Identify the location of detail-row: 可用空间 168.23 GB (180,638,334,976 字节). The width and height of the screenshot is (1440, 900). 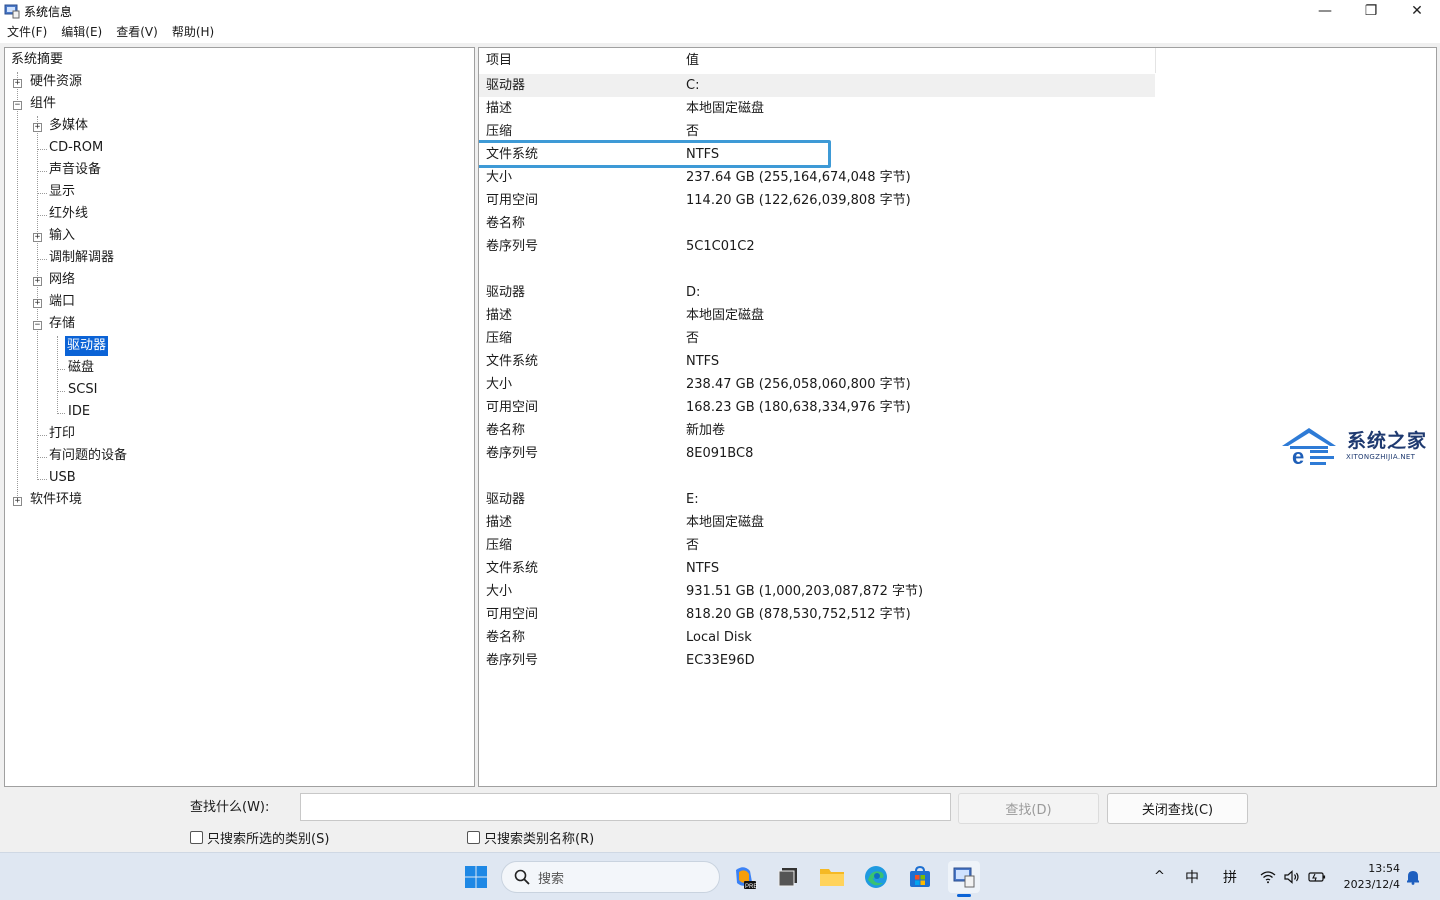
(817, 407).